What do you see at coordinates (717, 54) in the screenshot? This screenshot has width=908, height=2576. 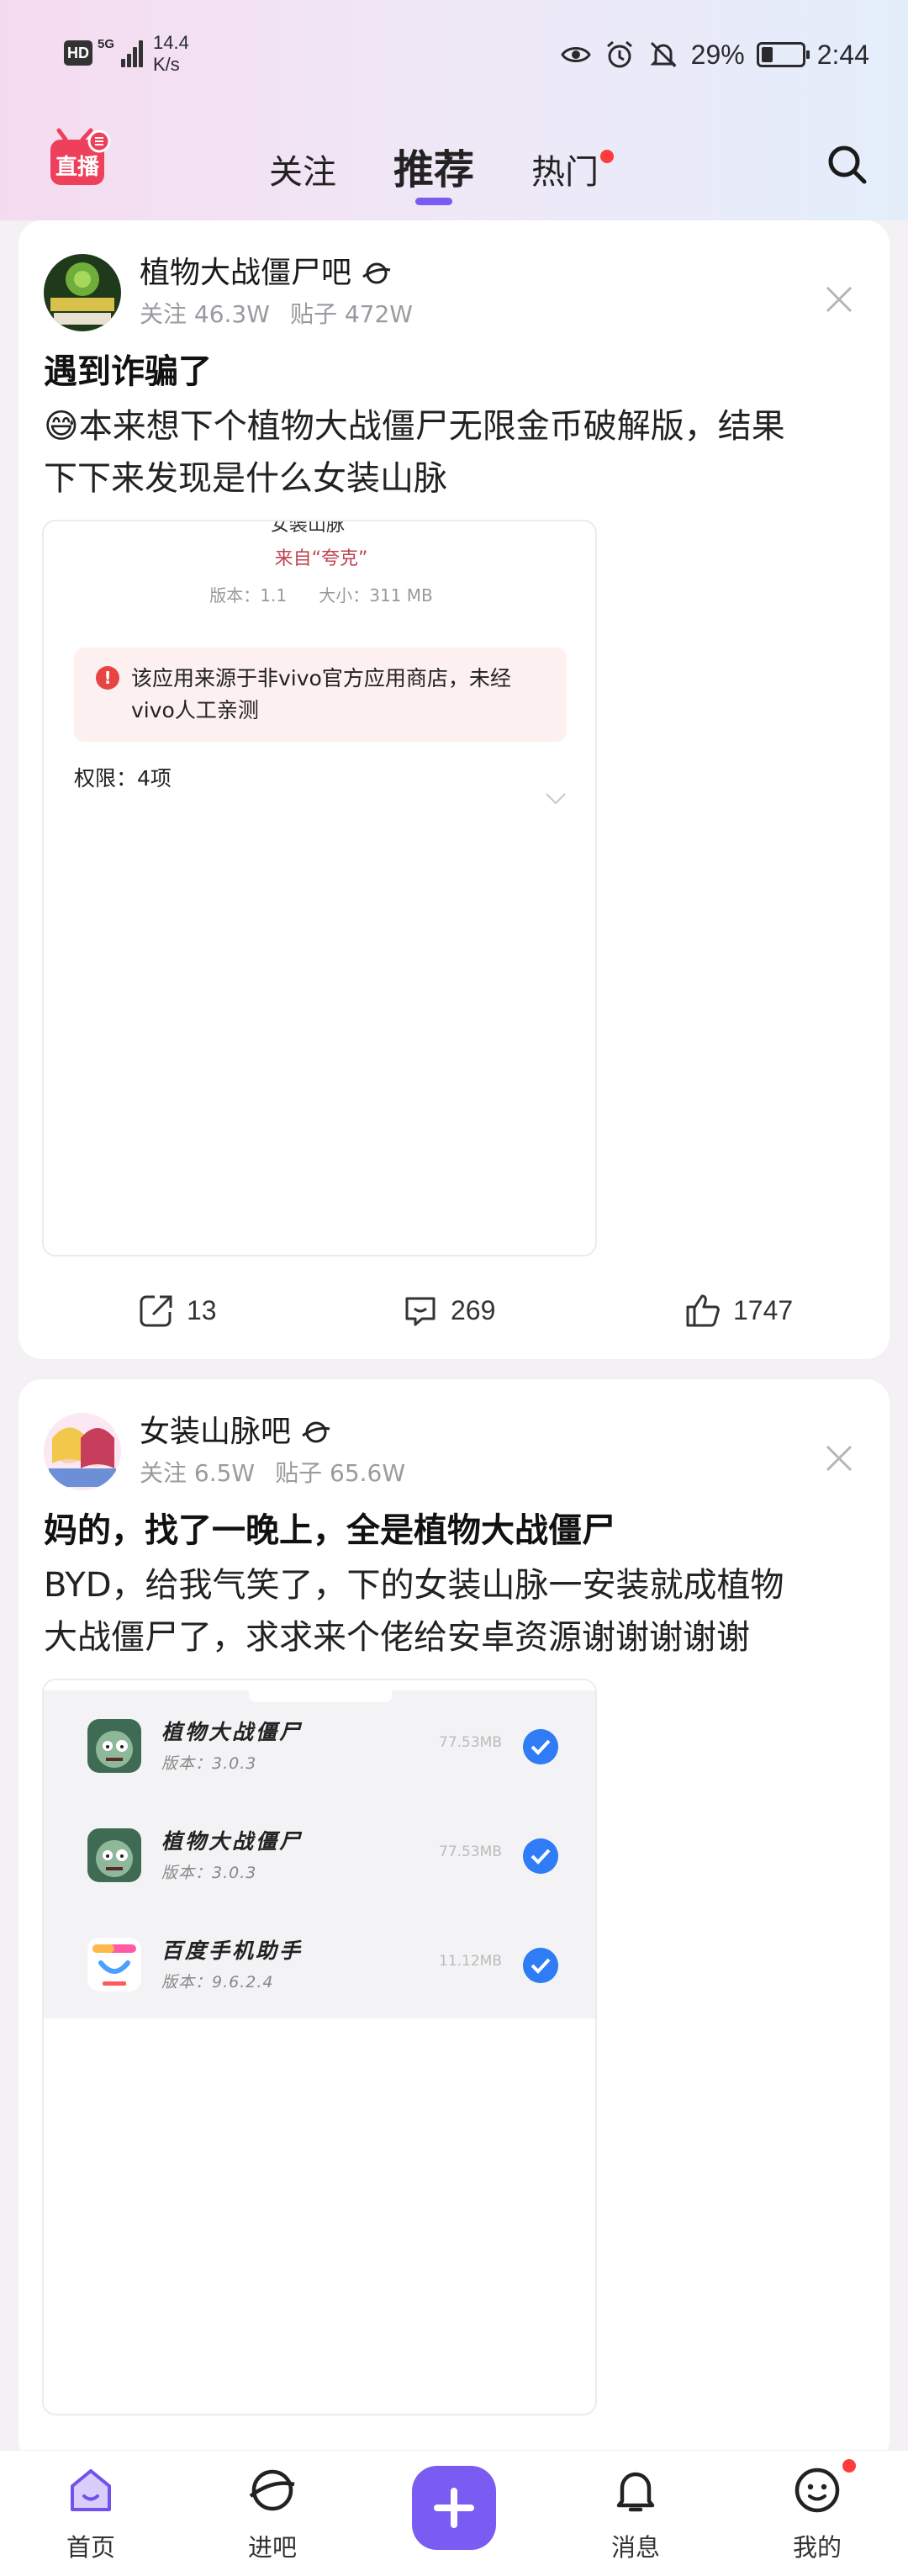 I see `battery-percent: 29%` at bounding box center [717, 54].